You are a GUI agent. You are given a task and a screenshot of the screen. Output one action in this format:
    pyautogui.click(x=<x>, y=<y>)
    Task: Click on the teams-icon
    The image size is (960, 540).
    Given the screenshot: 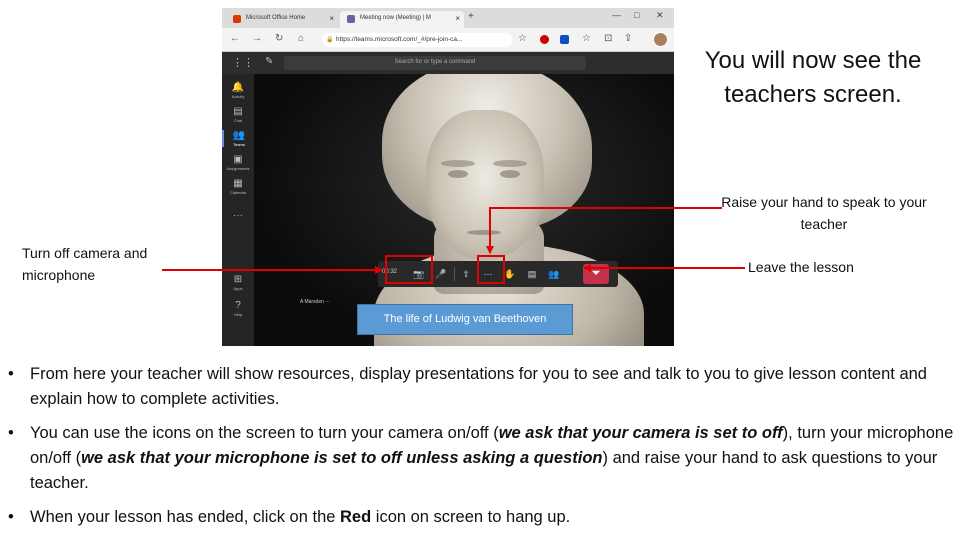 What is the action you would take?
    pyautogui.click(x=351, y=19)
    